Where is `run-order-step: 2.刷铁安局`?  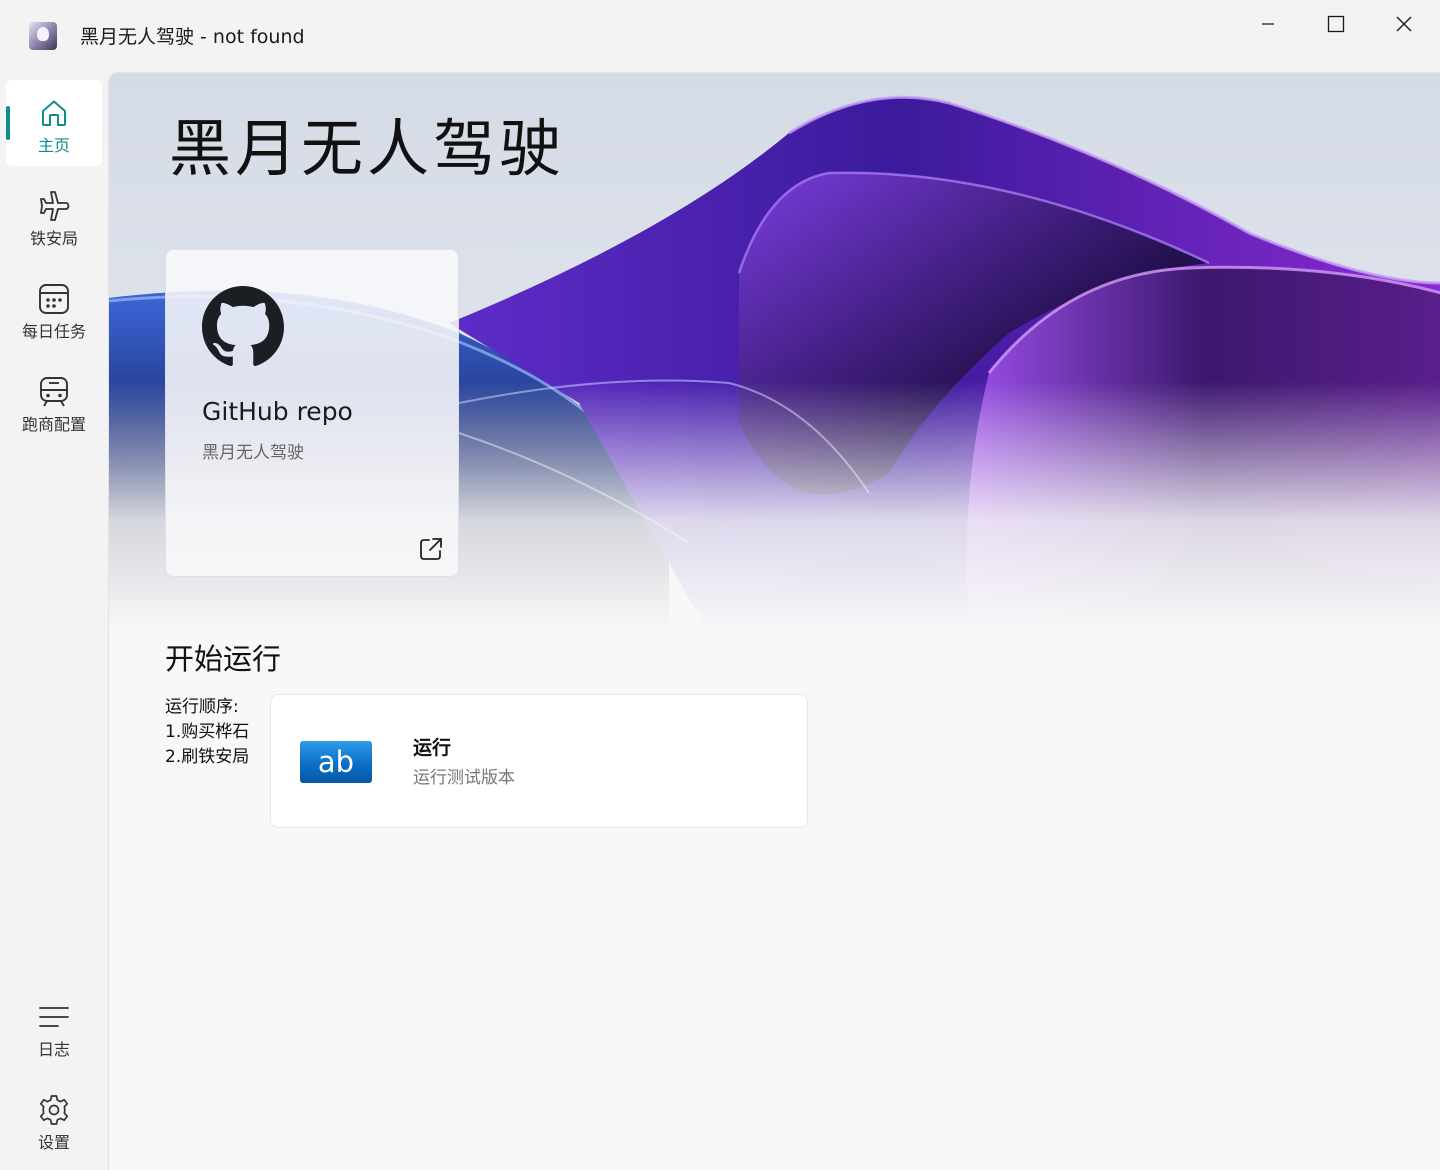
run-order-step: 2.刷铁安局 is located at coordinates (207, 757).